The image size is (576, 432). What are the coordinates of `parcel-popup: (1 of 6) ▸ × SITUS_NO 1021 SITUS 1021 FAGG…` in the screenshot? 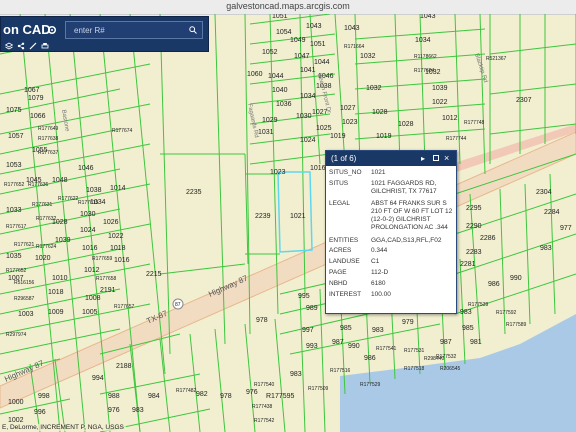 It's located at (391, 232).